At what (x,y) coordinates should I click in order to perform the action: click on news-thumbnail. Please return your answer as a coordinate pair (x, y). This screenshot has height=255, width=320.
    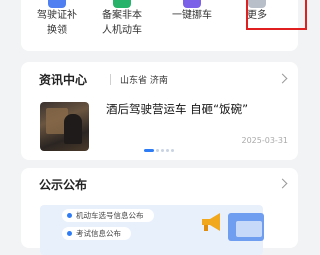
    Looking at the image, I should click on (64, 126).